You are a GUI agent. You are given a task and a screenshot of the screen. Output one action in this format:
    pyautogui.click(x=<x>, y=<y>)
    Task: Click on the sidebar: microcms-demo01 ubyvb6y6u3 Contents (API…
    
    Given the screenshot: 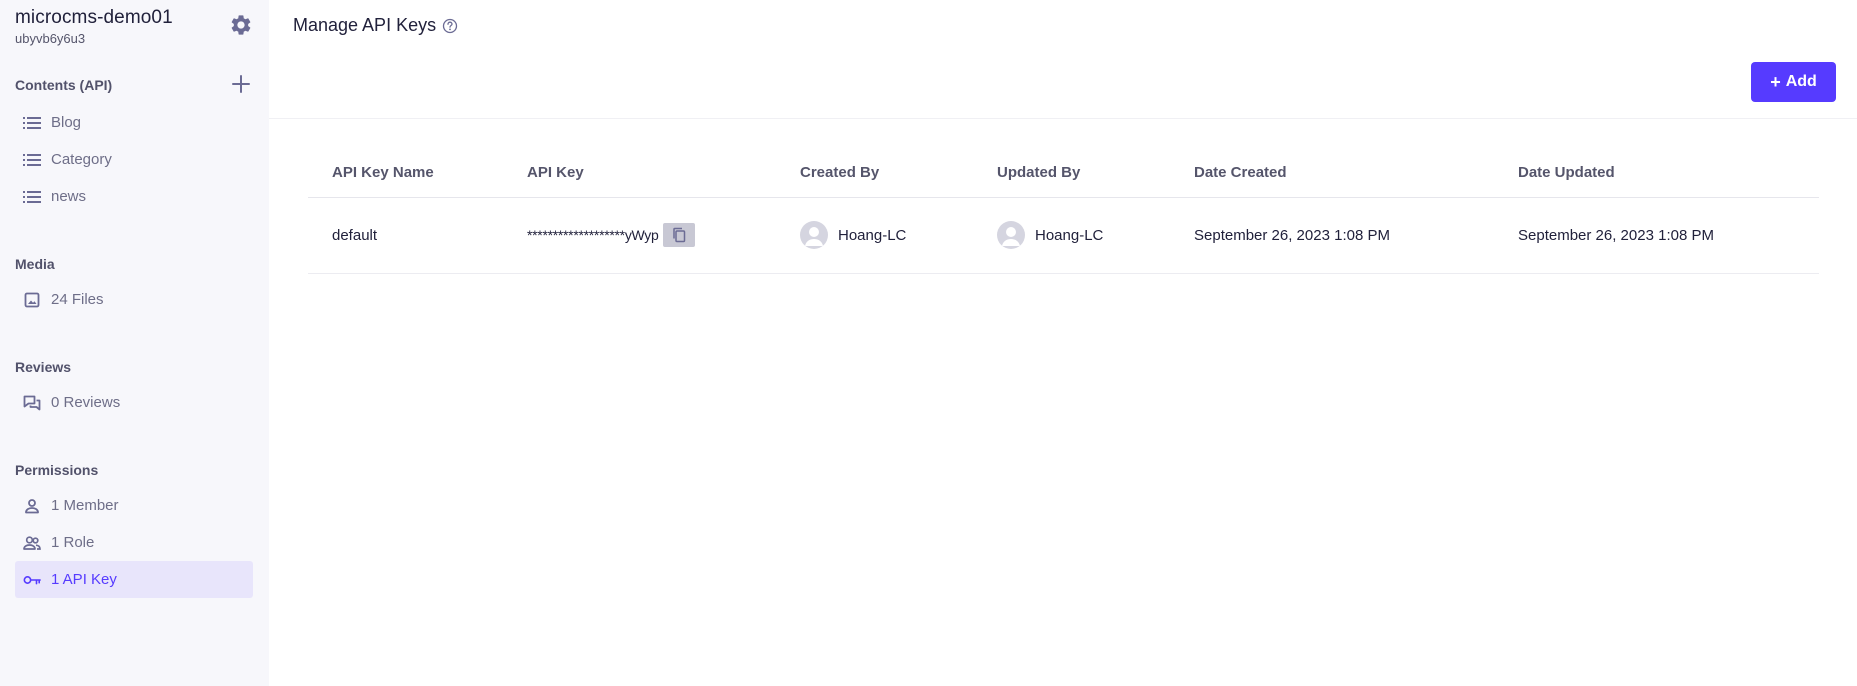 What is the action you would take?
    pyautogui.click(x=134, y=343)
    